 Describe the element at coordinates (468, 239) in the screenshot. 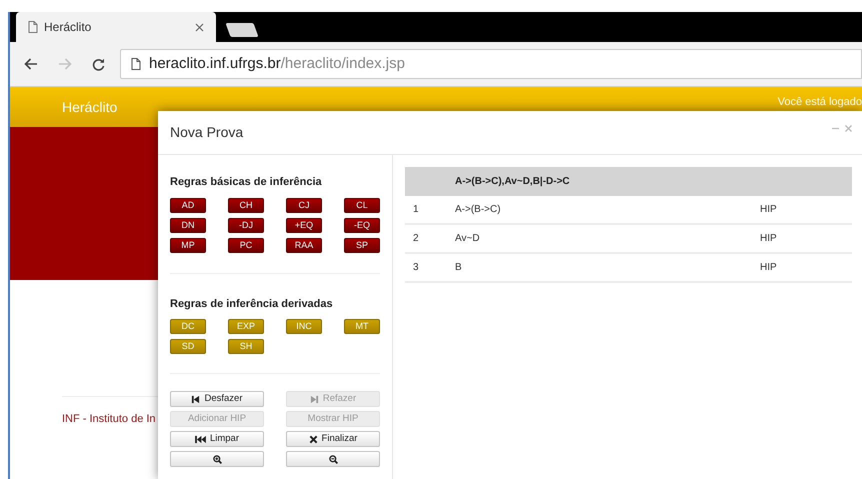

I see `formula-cell-text: Av~D` at that location.